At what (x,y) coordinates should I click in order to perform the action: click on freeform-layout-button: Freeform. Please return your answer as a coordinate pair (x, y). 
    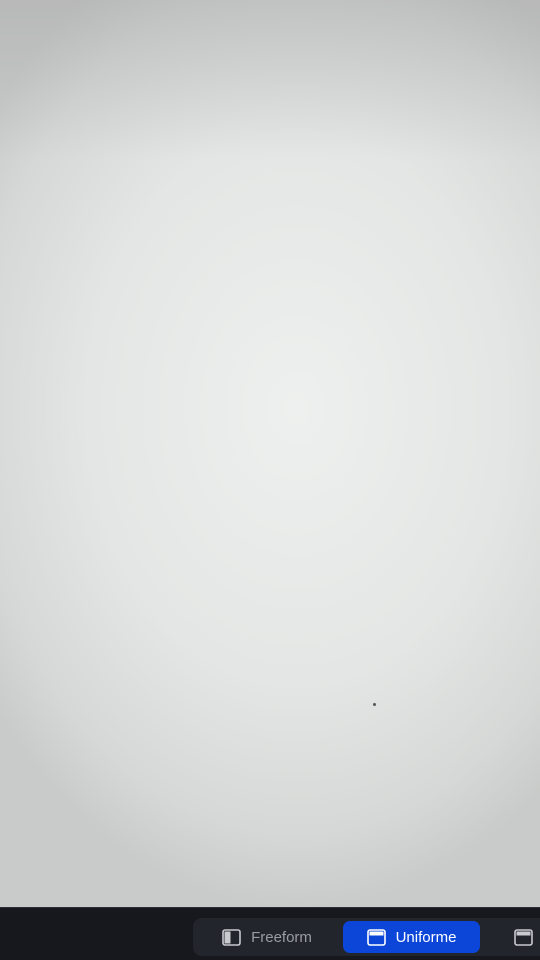
    Looking at the image, I should click on (267, 937).